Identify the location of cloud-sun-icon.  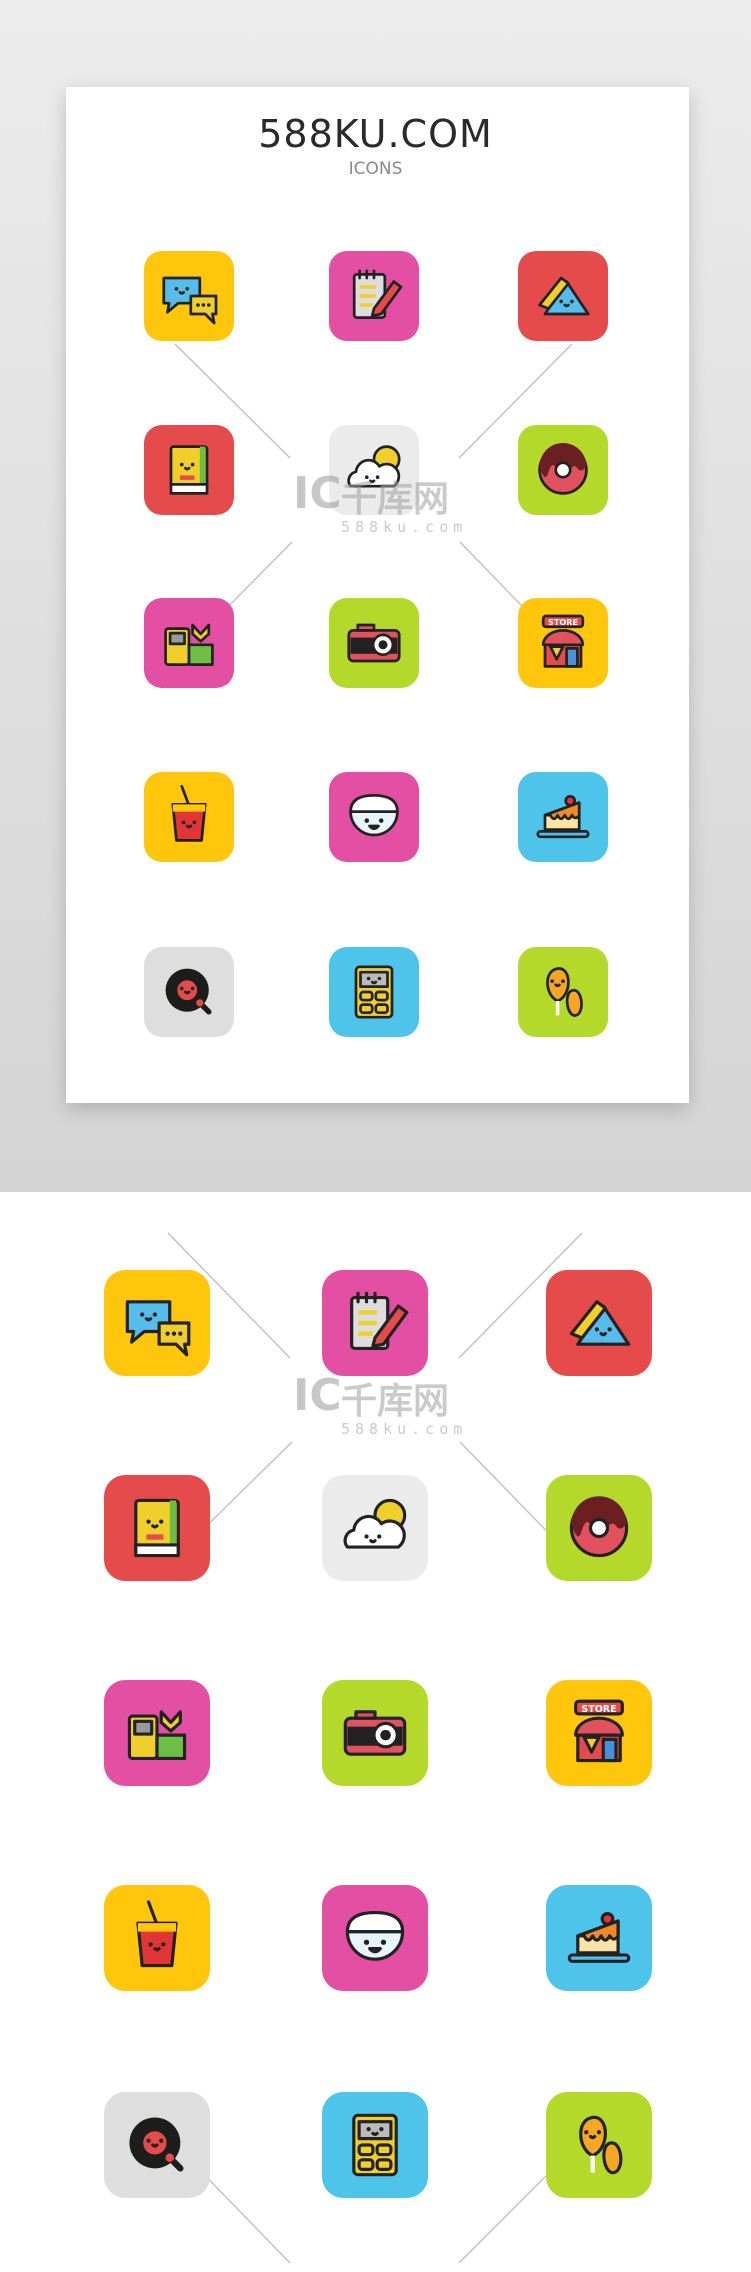
(375, 1523).